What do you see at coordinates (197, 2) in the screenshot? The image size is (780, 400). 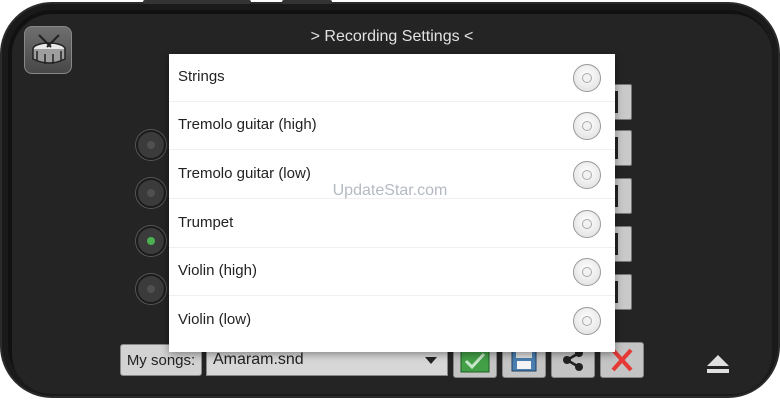 I see `volume-button` at bounding box center [197, 2].